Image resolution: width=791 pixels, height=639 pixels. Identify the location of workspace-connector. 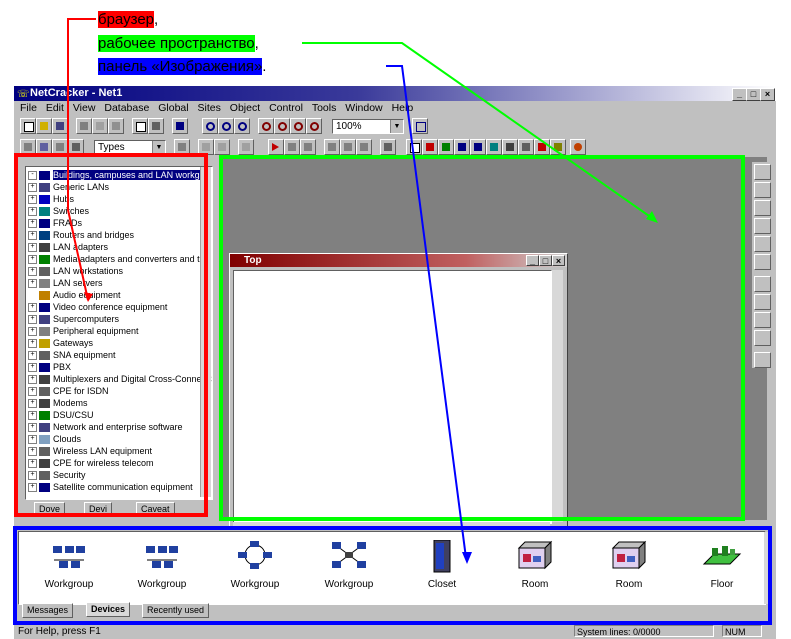
(477, 130).